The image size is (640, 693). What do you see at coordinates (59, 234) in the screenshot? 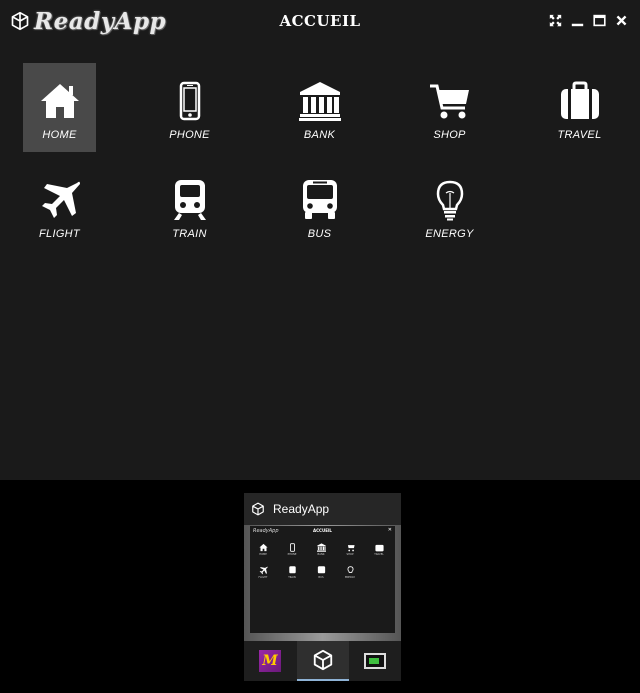
I see `tile-label: FLIGHT` at bounding box center [59, 234].